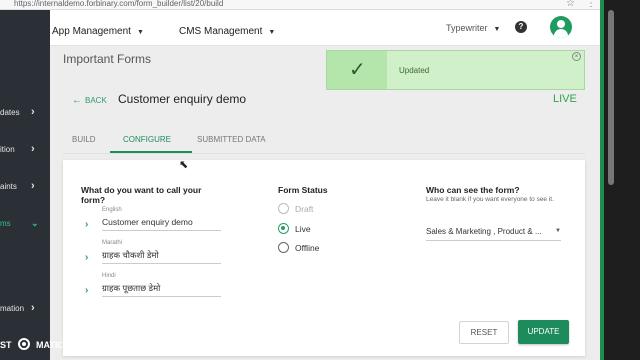  I want to click on active-tab-indicator, so click(151, 152).